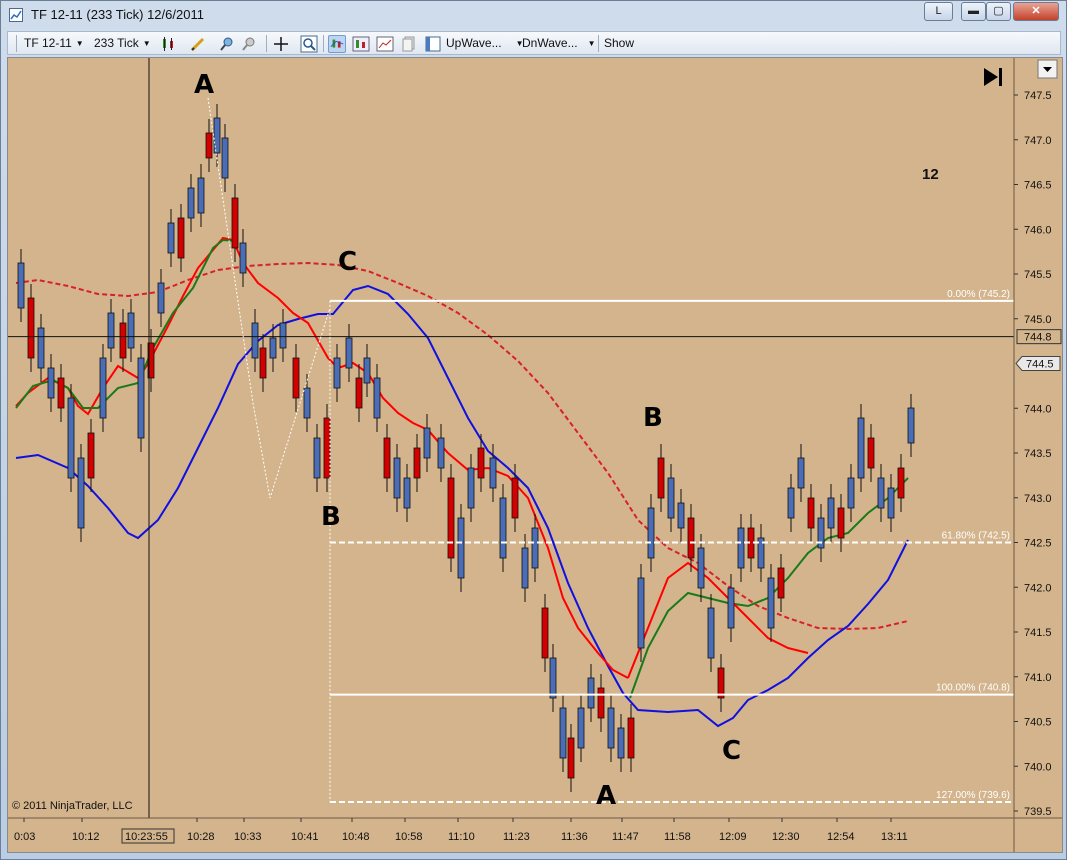  I want to click on link-l-button: L, so click(938, 11).